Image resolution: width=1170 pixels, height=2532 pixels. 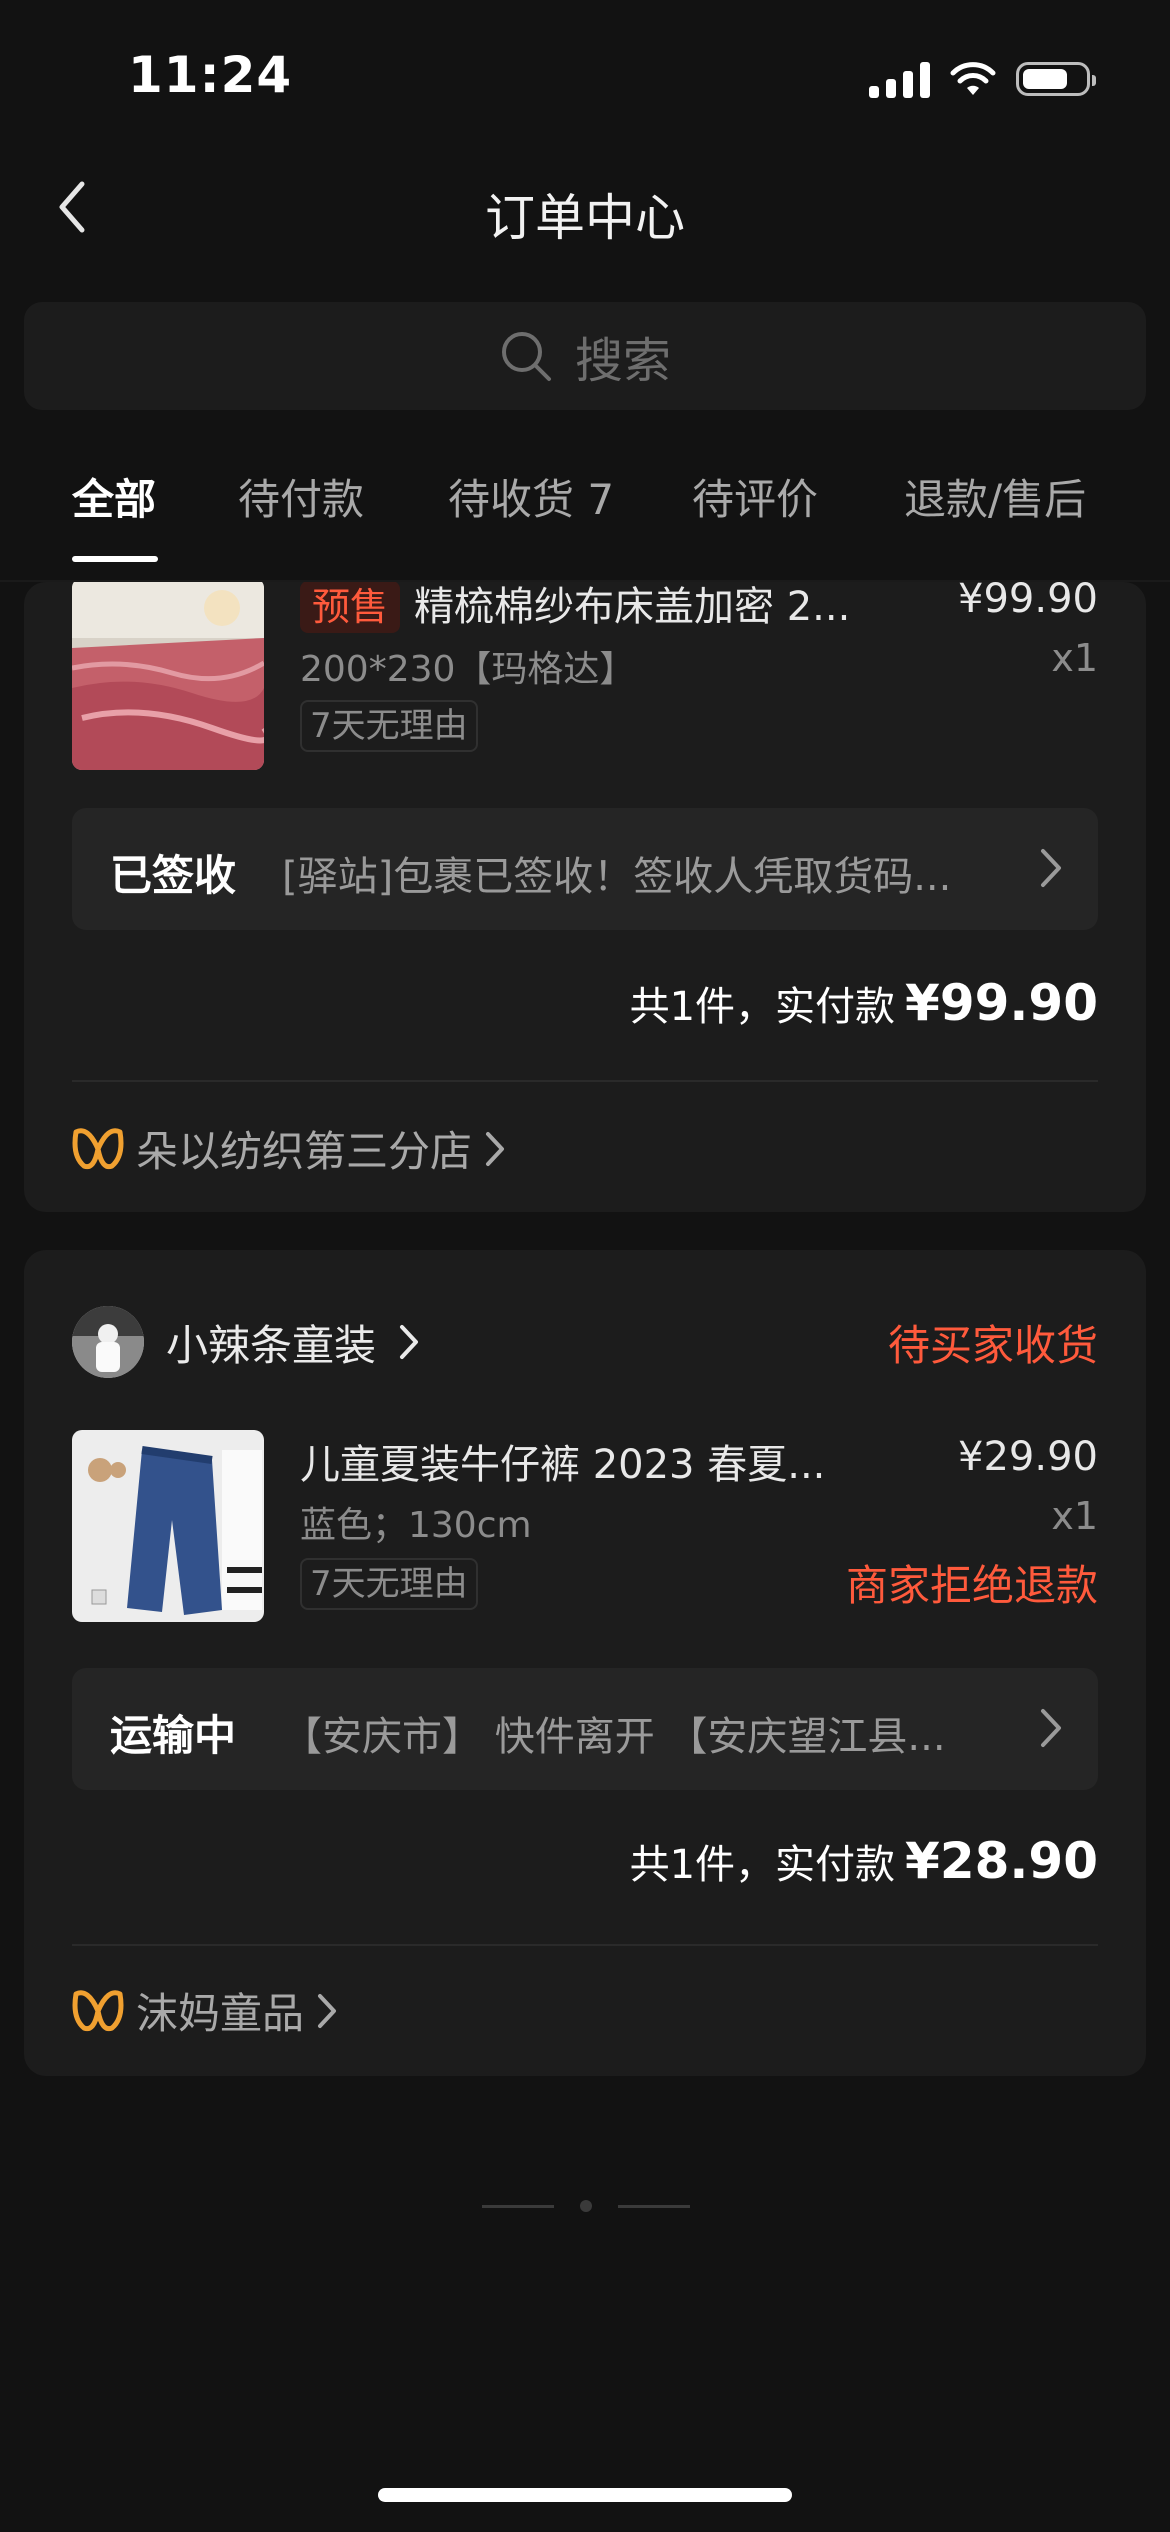 I want to click on active-tab-indicator, so click(x=115, y=559).